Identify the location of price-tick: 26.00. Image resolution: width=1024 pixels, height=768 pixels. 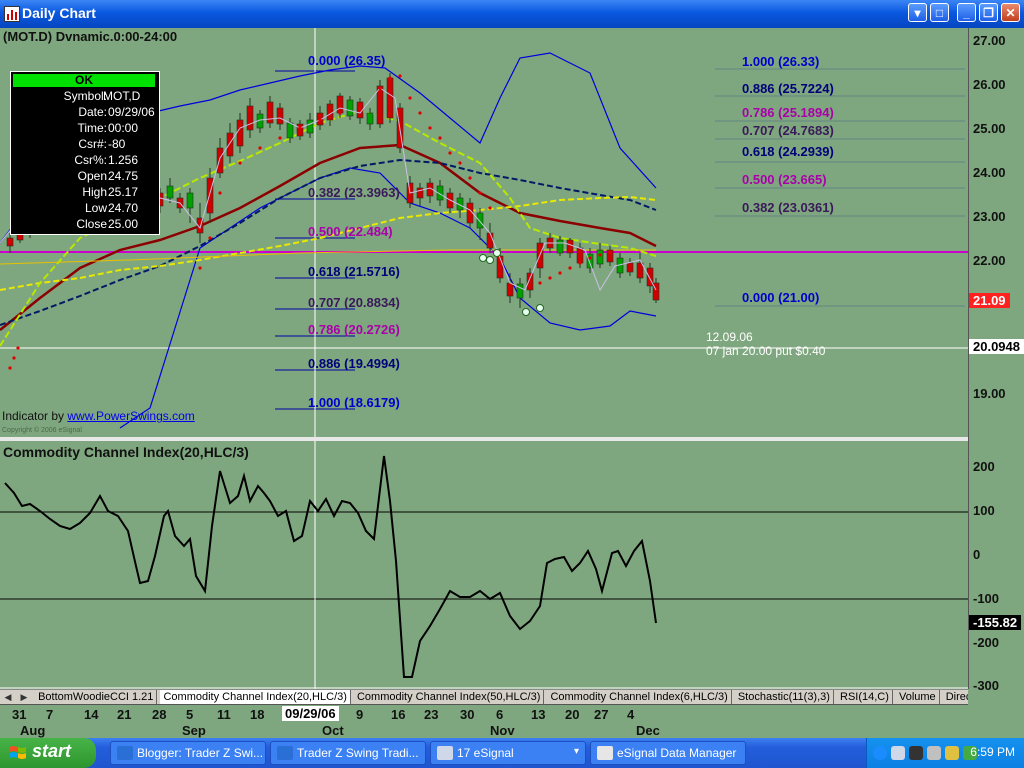
(989, 84).